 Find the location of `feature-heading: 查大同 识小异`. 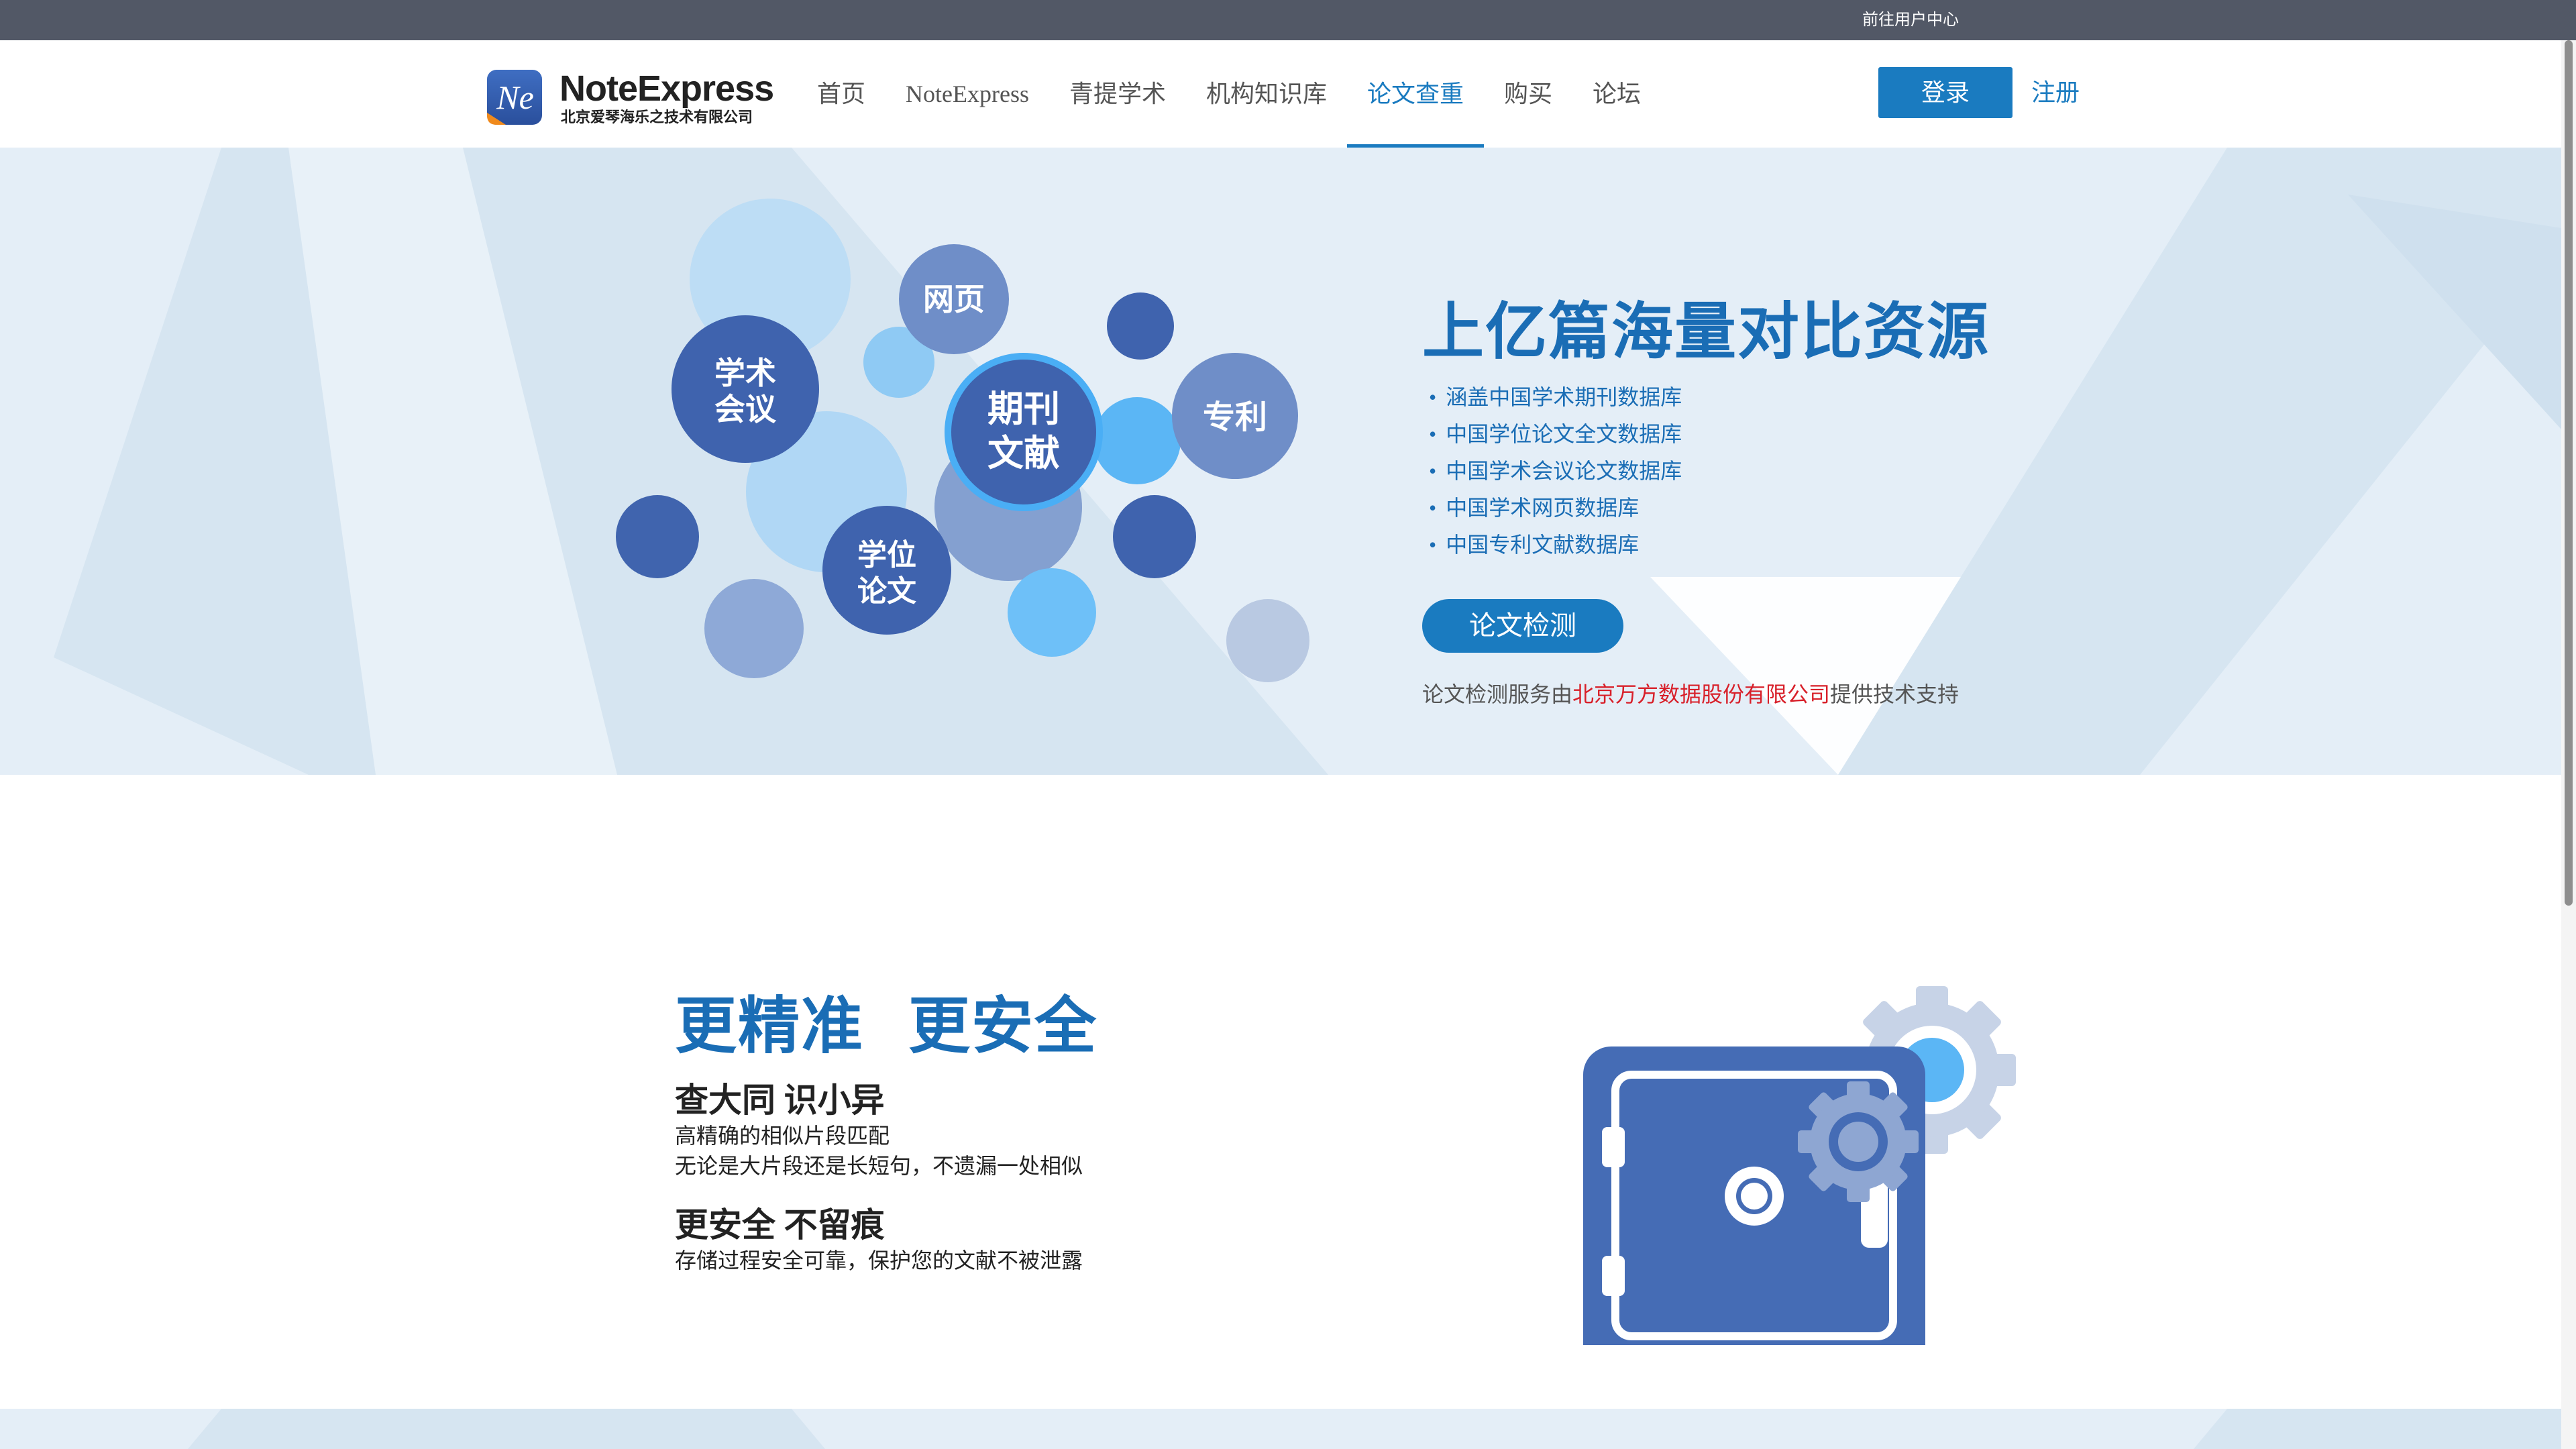

feature-heading: 查大同 识小异 is located at coordinates (780, 1100).